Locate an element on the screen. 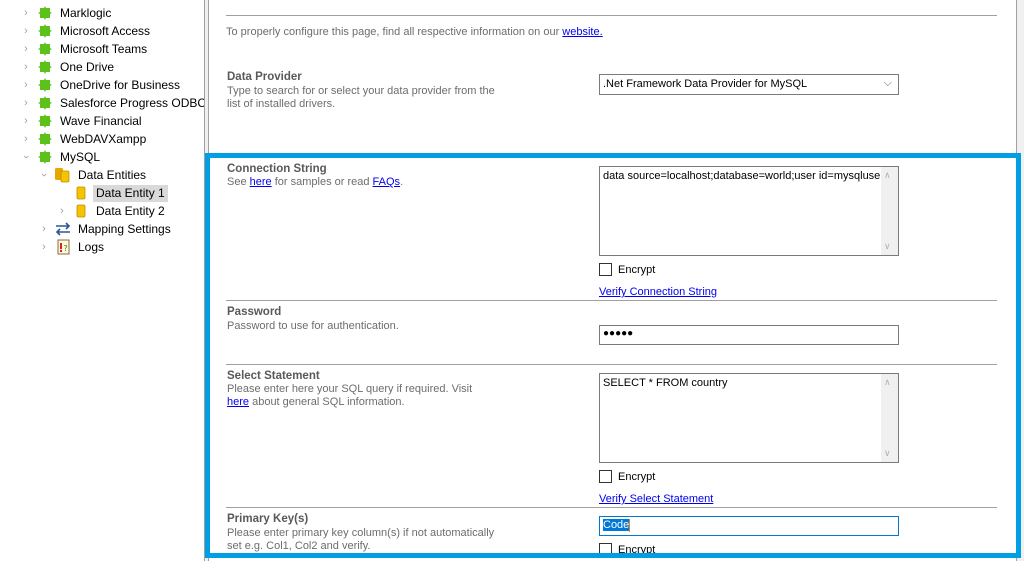 The image size is (1024, 561). tree-item-label: Microsoft Teams is located at coordinates (104, 48).